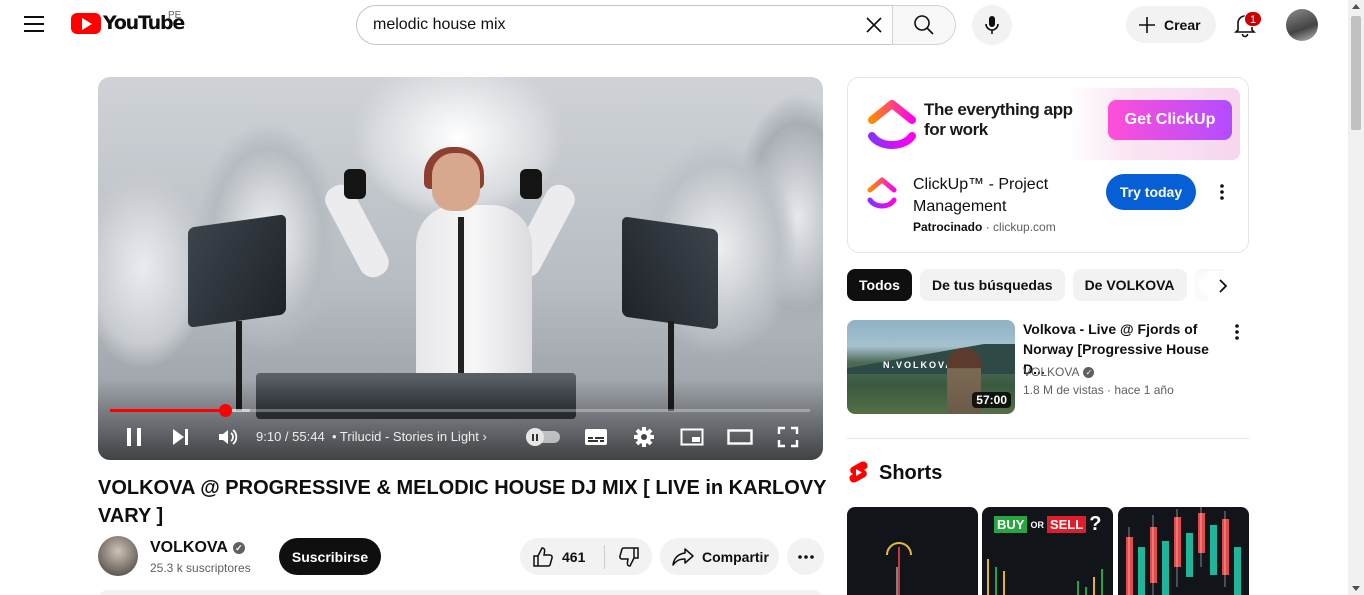  Describe the element at coordinates (1037, 524) in the screenshot. I see `or-label: OR` at that location.